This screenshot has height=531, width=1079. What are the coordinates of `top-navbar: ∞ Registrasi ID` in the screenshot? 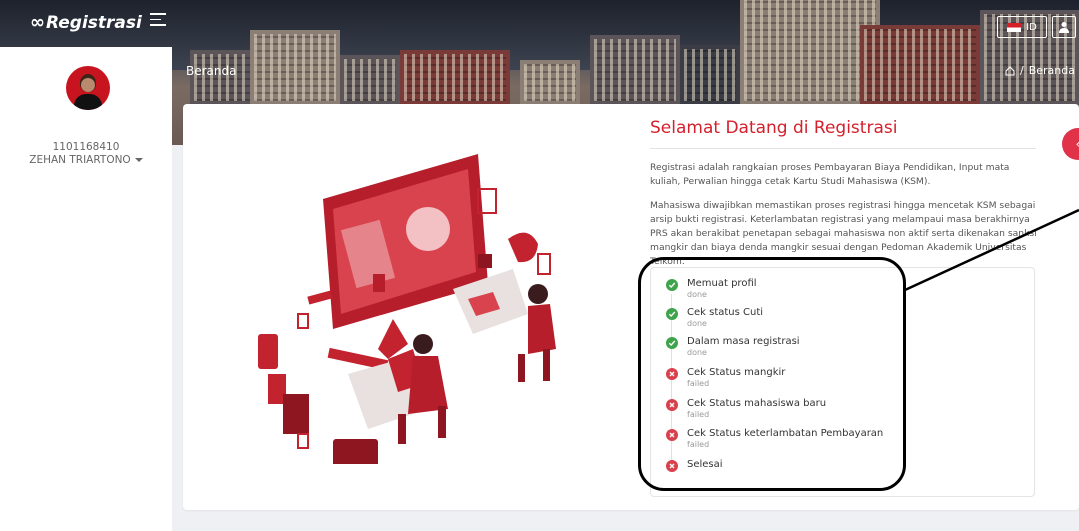 It's located at (539, 22).